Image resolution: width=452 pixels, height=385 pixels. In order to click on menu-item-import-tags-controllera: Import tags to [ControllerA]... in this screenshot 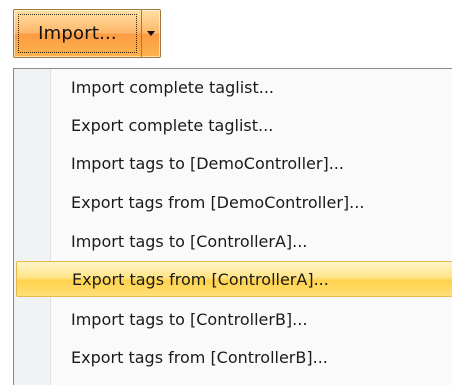, I will do `click(234, 241)`.